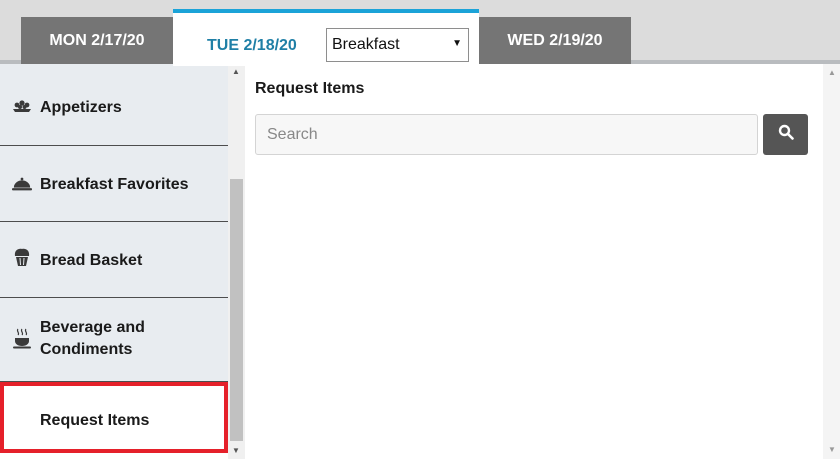  I want to click on search-input, so click(506, 134).